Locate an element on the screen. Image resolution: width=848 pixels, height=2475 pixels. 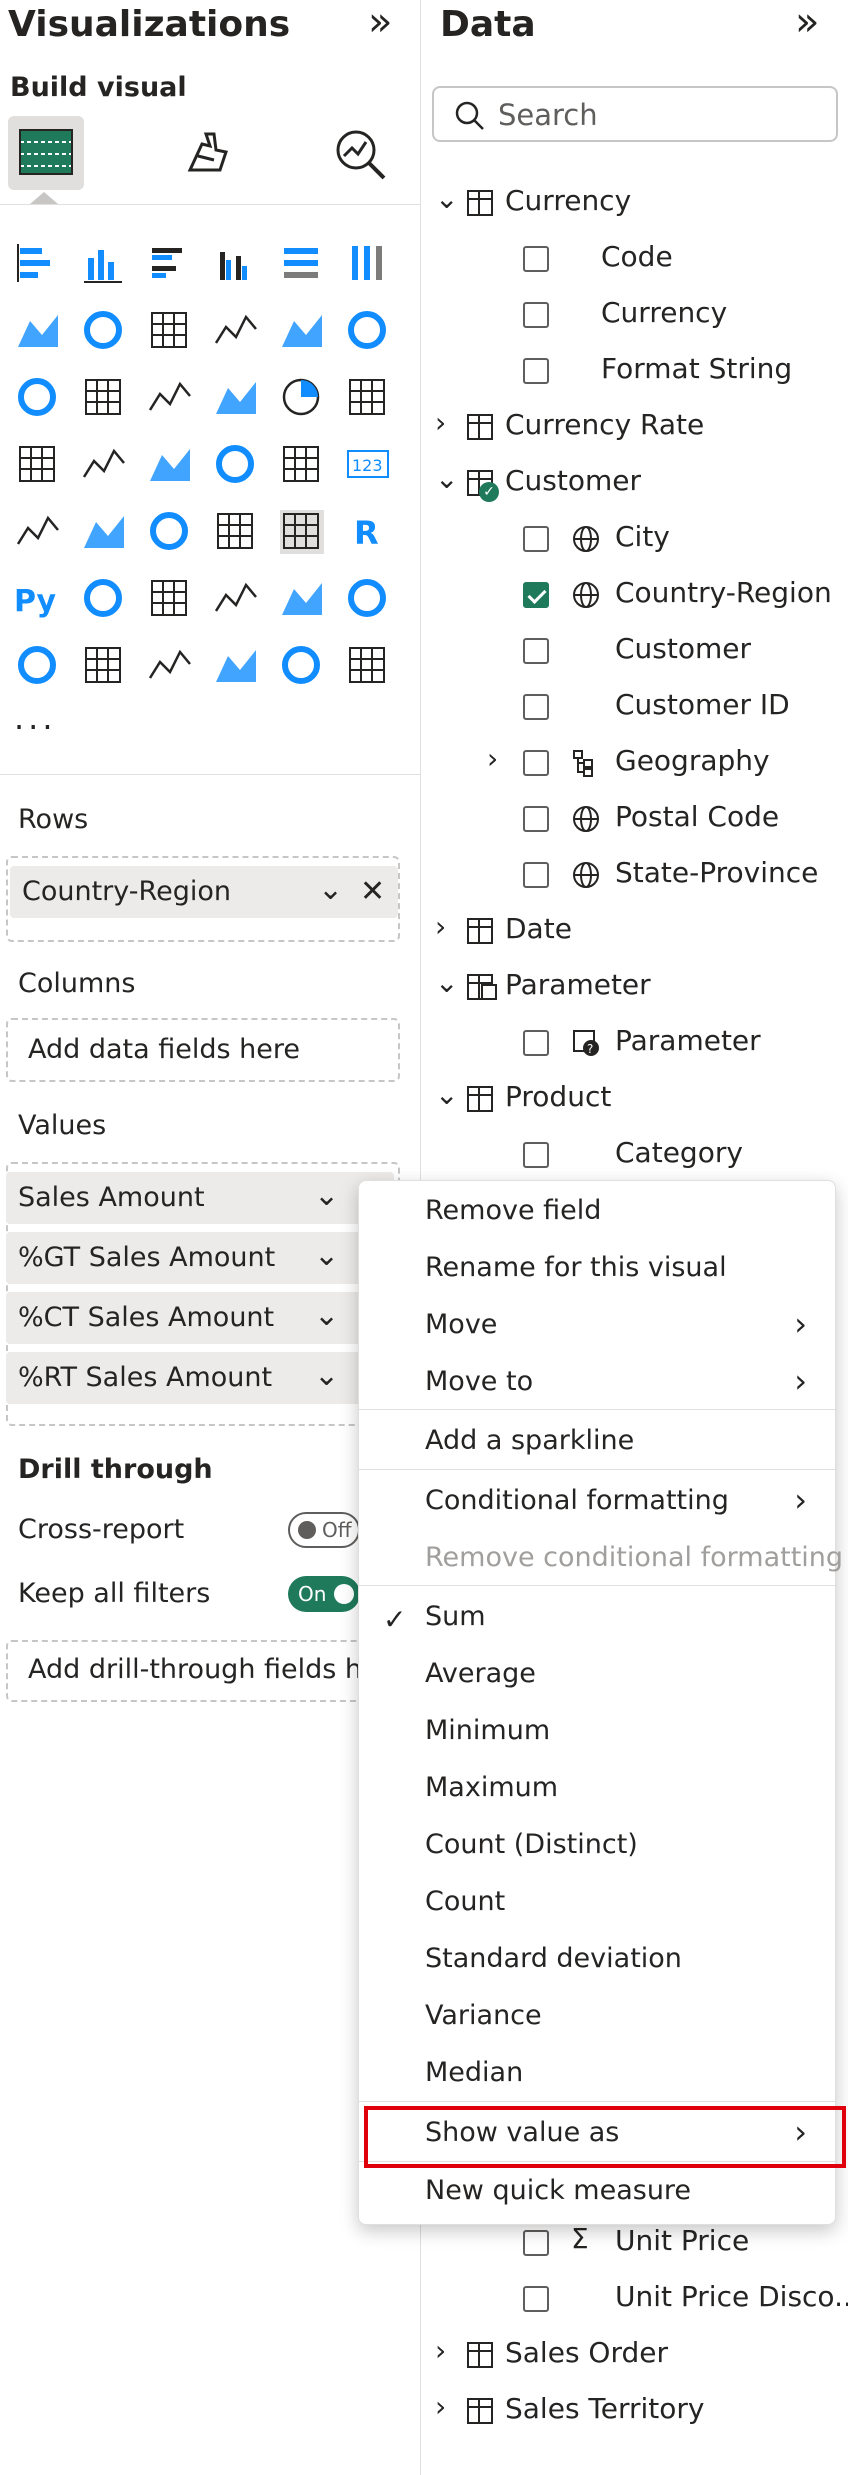
qna-icon is located at coordinates (236, 599).